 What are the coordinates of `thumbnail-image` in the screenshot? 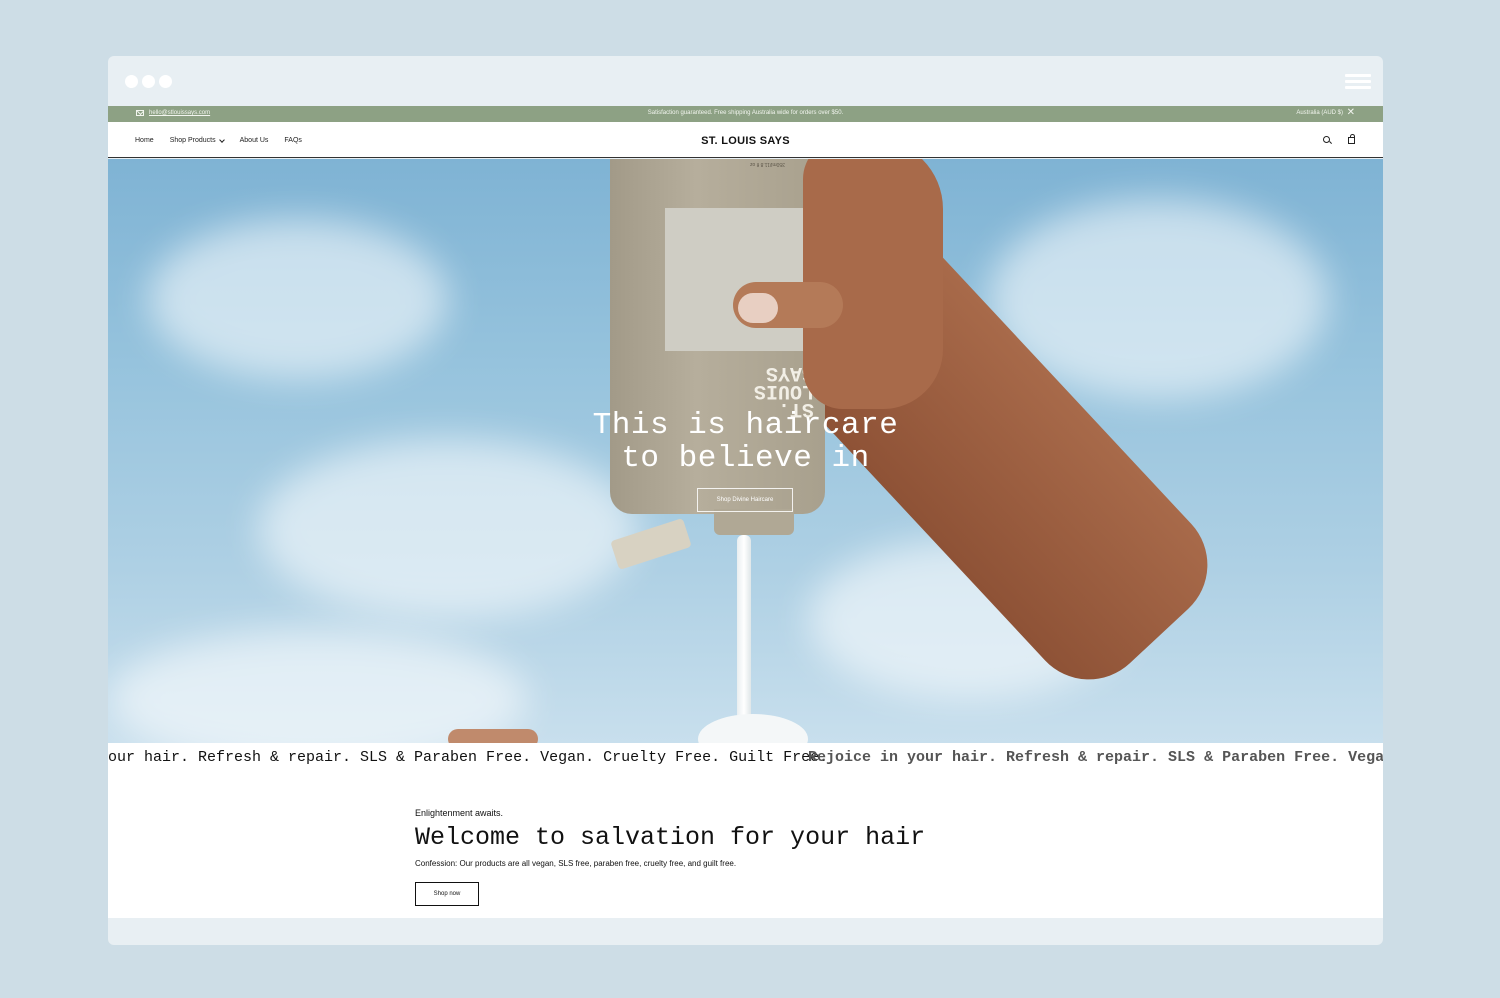 It's located at (758, 308).